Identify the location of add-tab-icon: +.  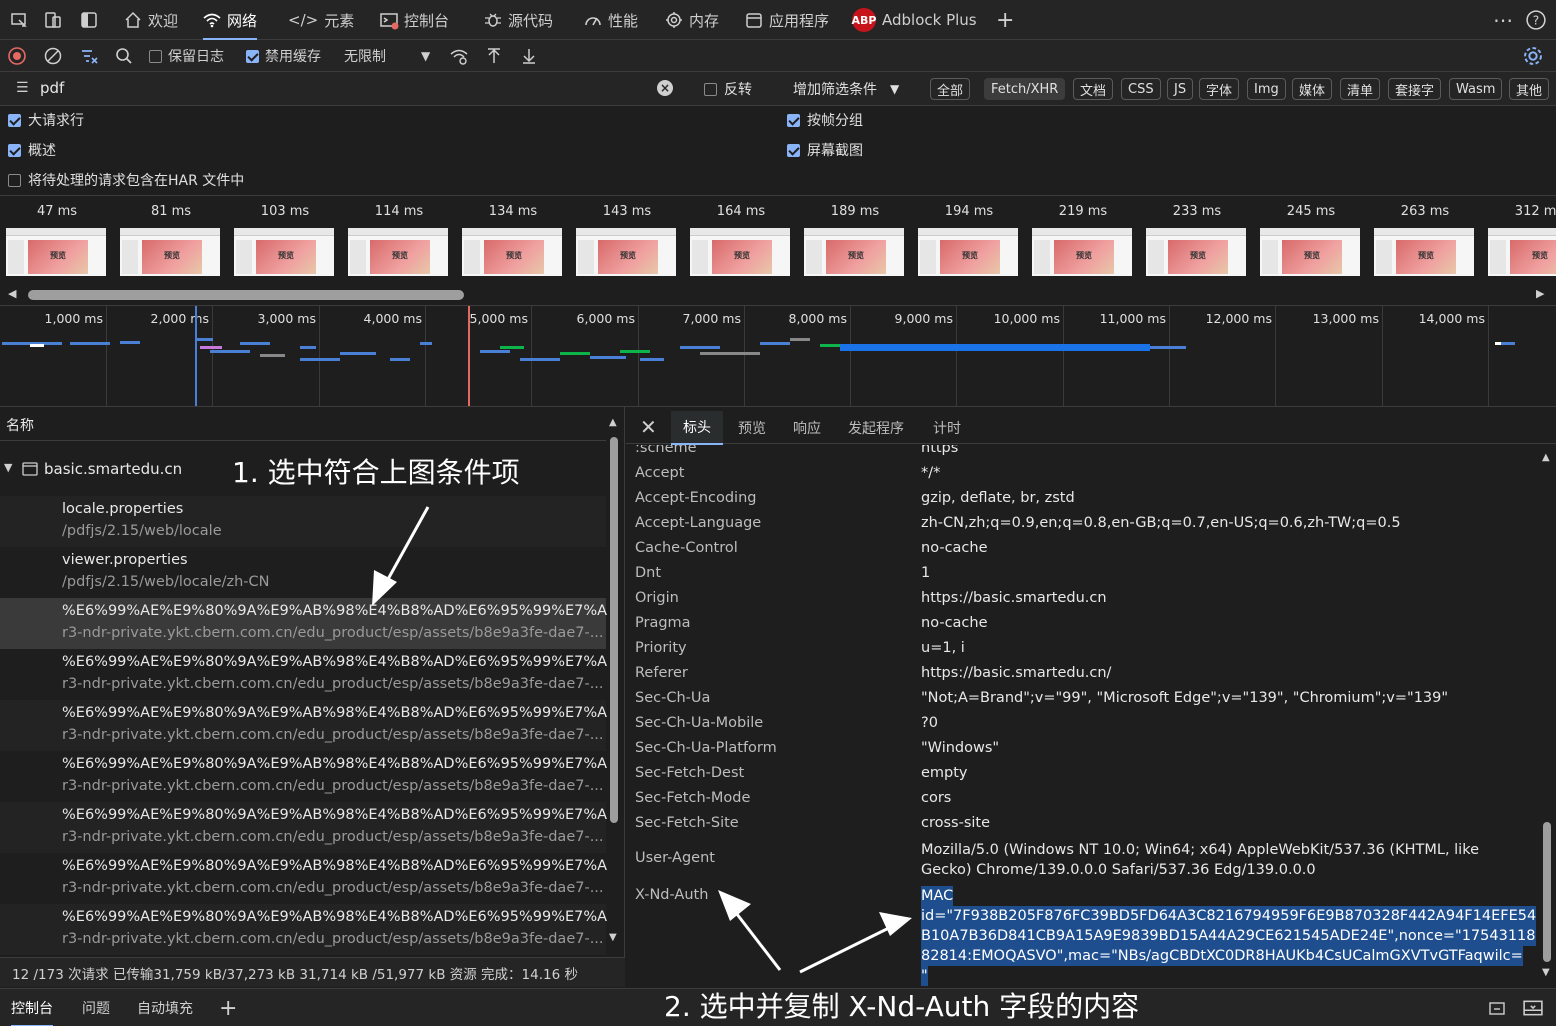
(1005, 20).